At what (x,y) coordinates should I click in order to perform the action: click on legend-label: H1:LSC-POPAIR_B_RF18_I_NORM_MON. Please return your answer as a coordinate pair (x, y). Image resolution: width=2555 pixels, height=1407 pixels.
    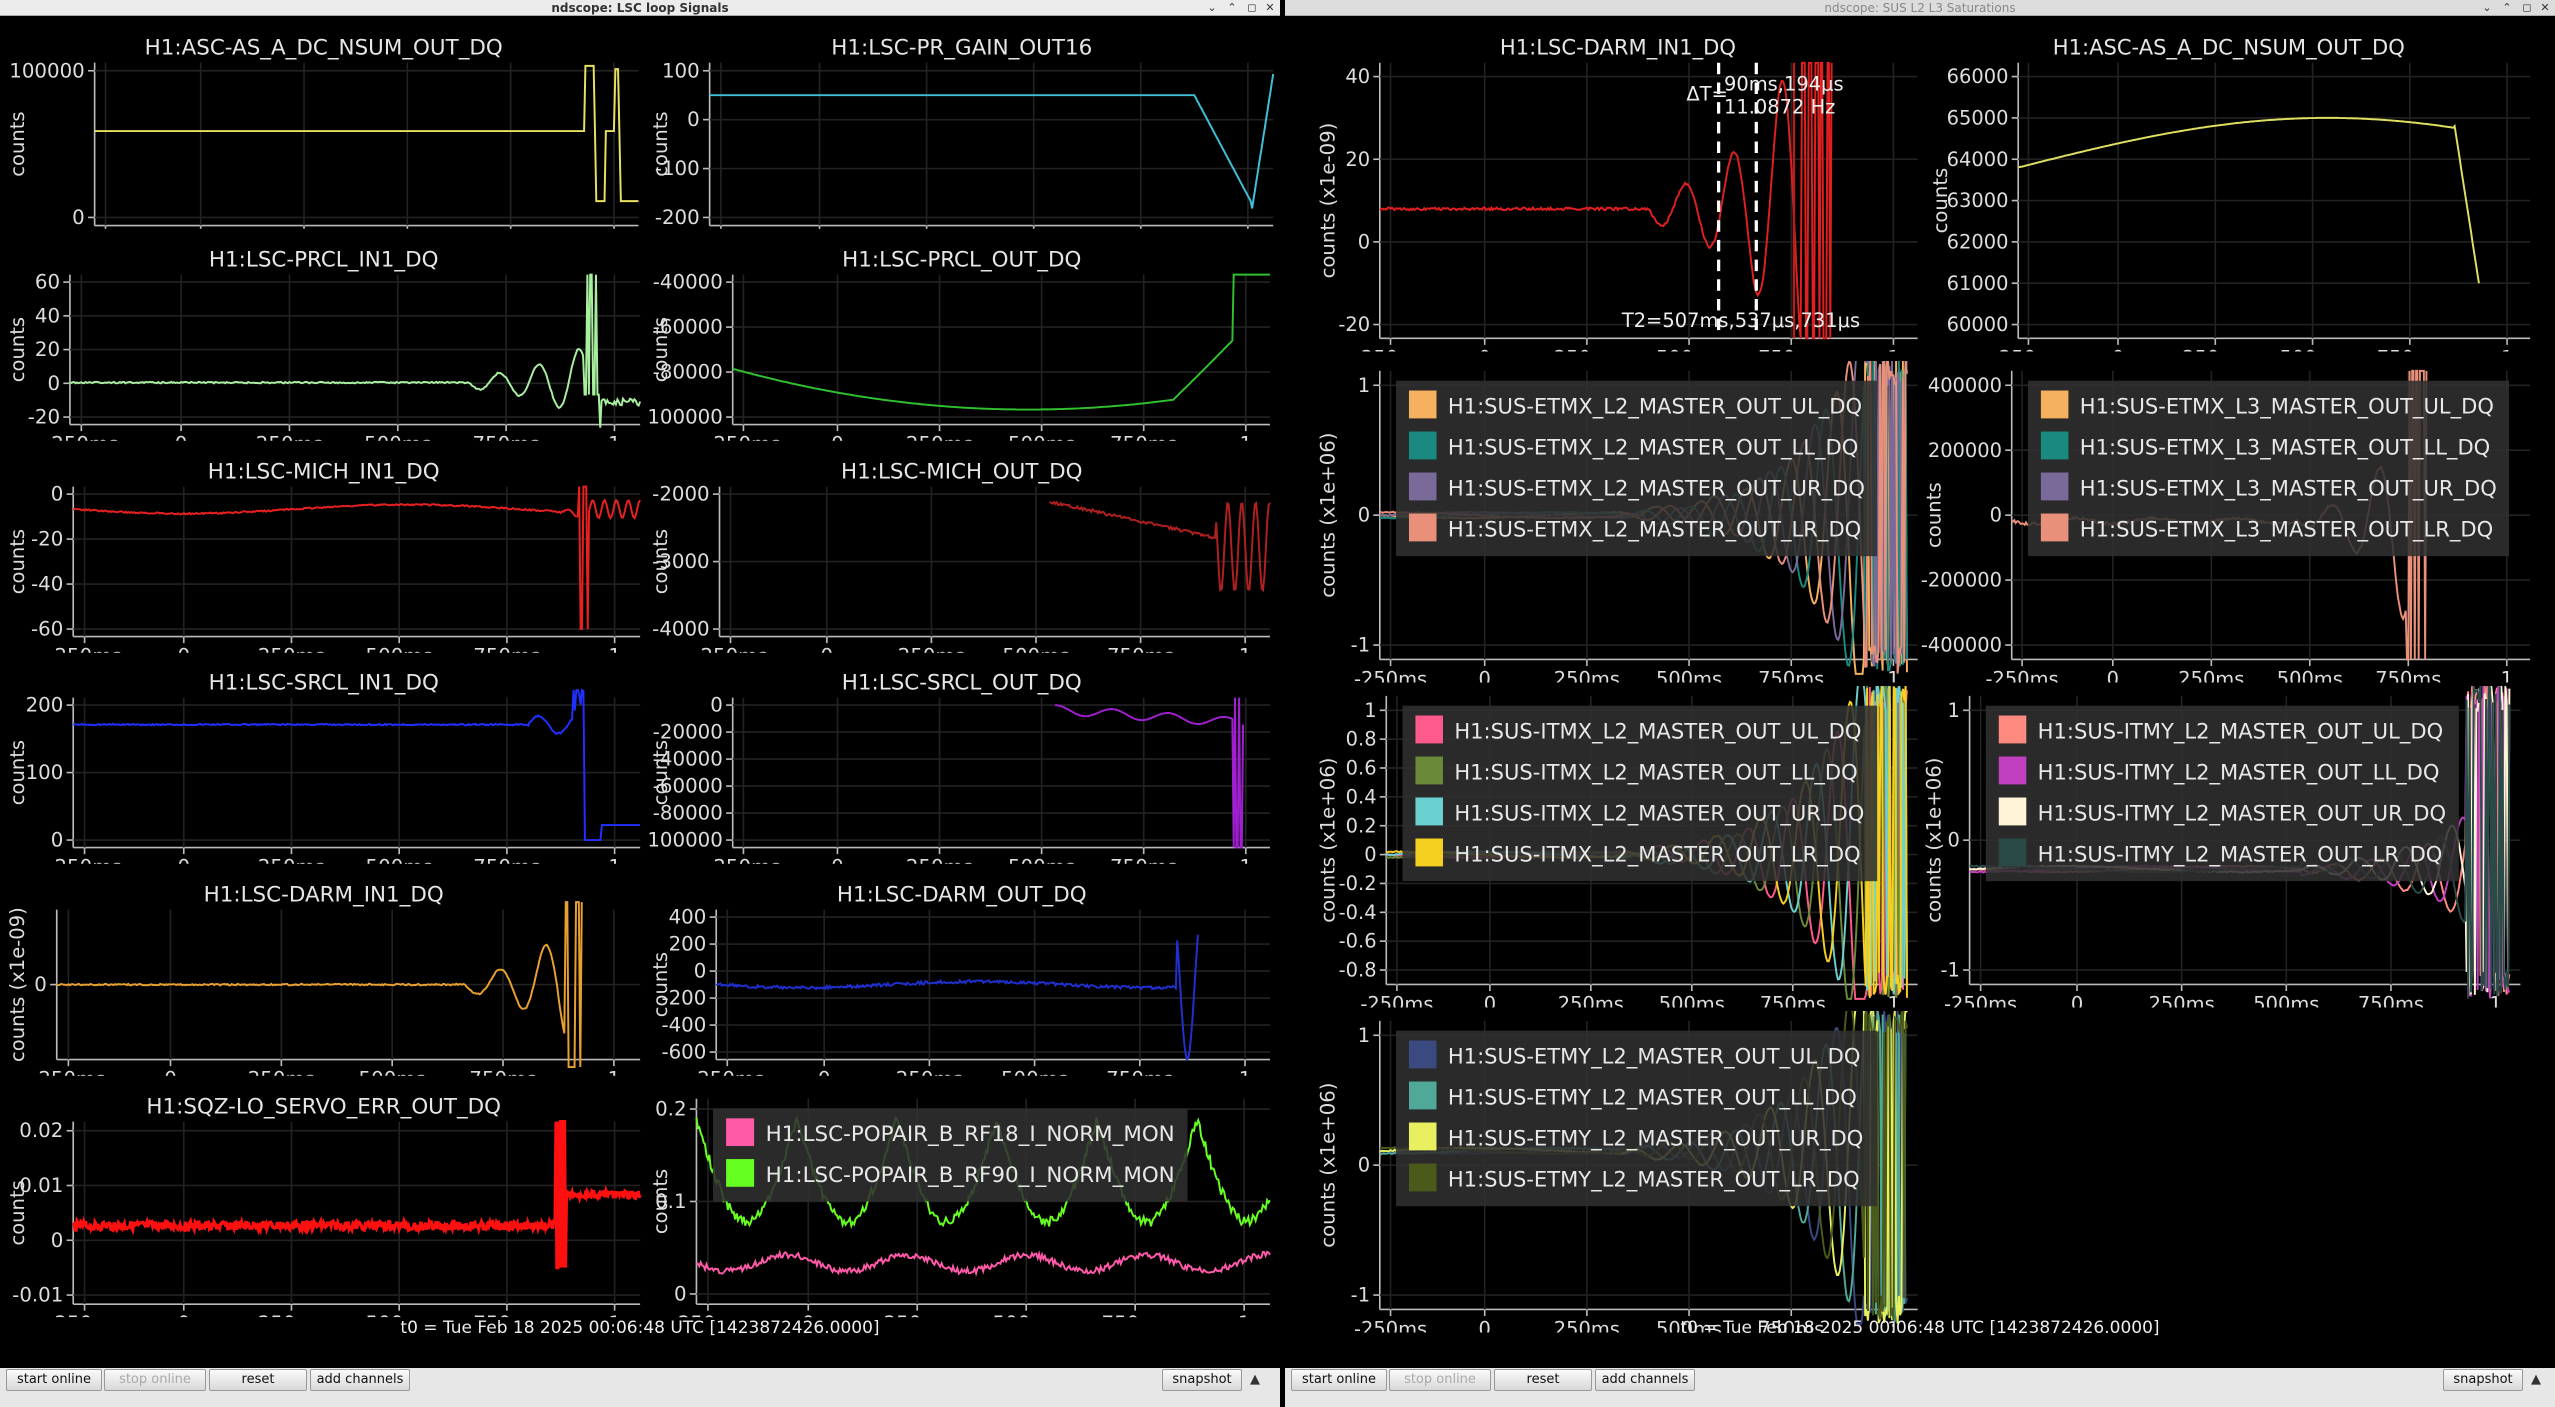
    Looking at the image, I should click on (970, 1135).